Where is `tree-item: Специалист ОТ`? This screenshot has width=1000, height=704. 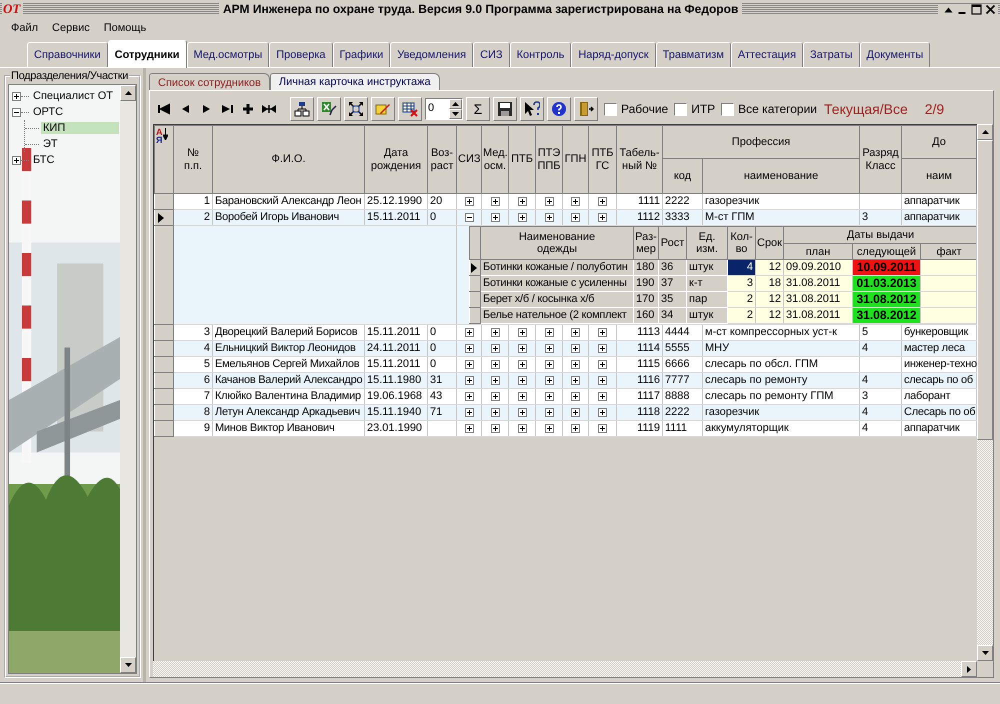
tree-item: Специалист ОТ is located at coordinates (73, 96).